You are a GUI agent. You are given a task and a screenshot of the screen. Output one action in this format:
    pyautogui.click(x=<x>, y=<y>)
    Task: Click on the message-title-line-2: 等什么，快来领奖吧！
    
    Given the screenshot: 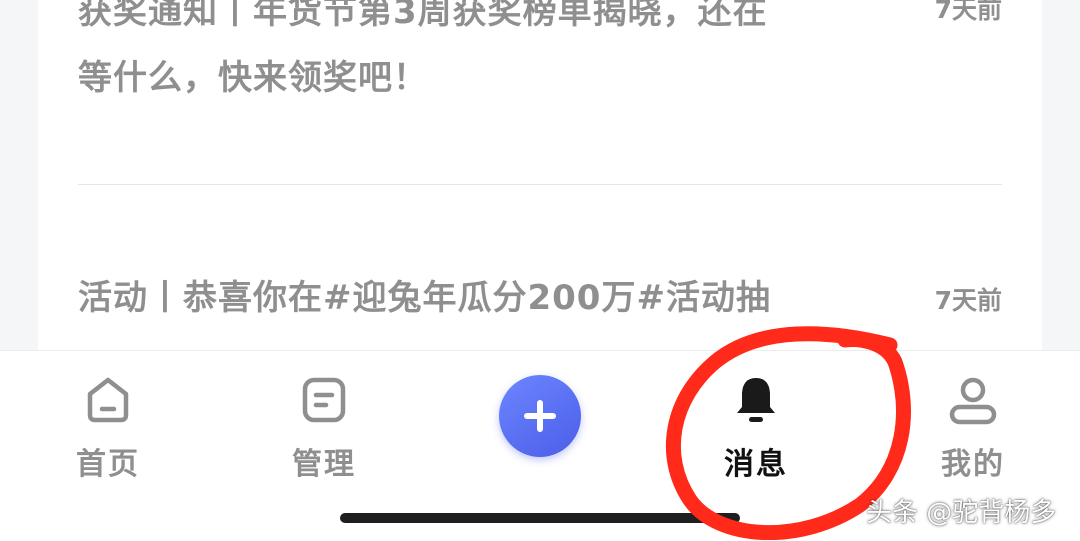 What is the action you would take?
    pyautogui.click(x=253, y=78)
    